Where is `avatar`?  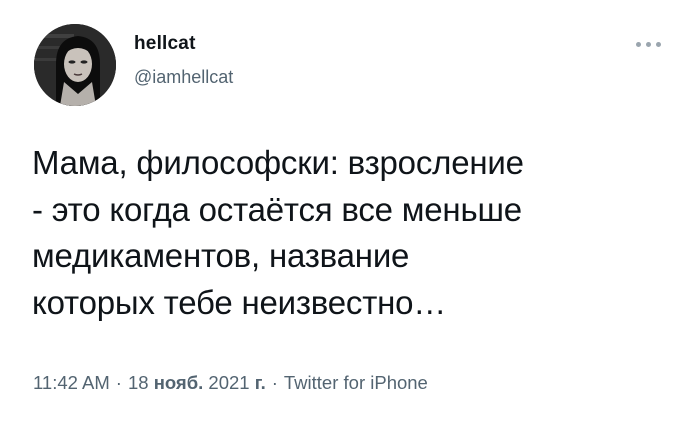 avatar is located at coordinates (75, 65).